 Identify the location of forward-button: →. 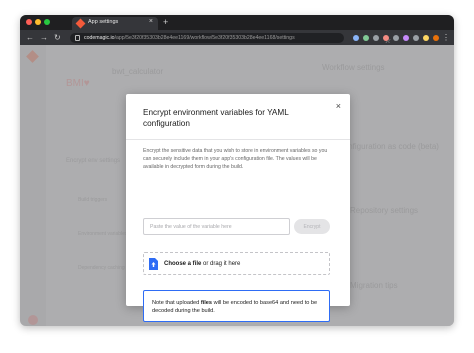
(44, 37).